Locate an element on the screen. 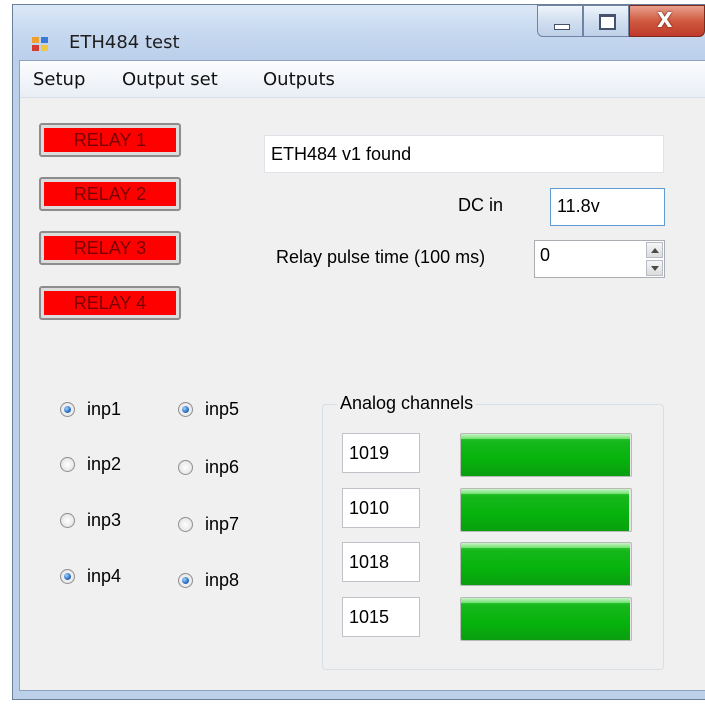  relay-4-button: RELAY 4 is located at coordinates (110, 303).